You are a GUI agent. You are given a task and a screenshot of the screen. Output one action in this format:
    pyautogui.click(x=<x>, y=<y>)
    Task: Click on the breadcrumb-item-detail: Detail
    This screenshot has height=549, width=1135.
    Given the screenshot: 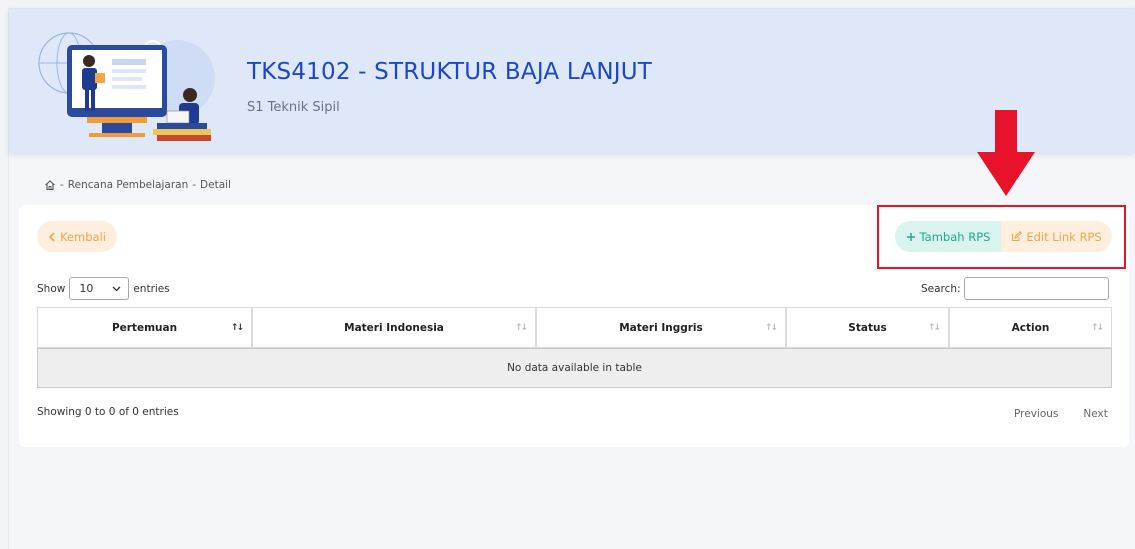 What is the action you would take?
    pyautogui.click(x=215, y=185)
    